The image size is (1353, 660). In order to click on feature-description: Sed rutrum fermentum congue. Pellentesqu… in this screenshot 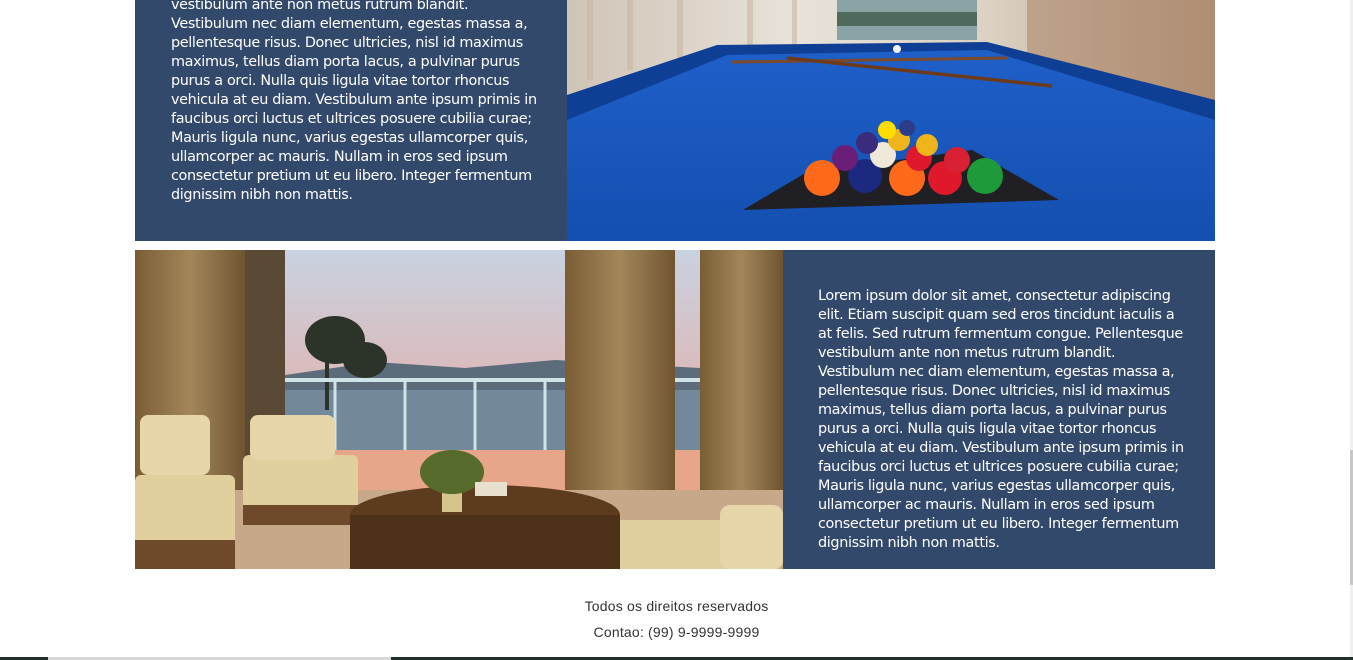, I will do `click(354, 101)`.